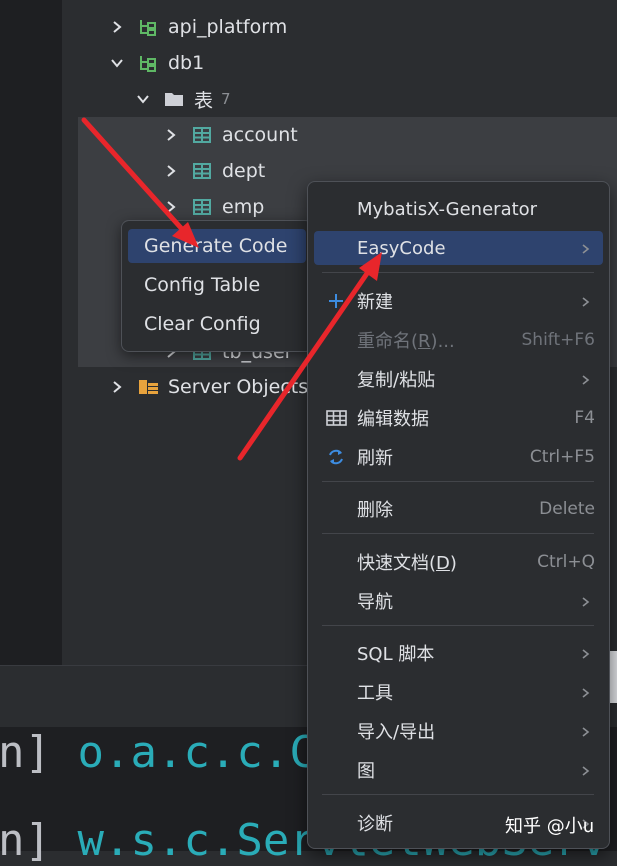 Image resolution: width=617 pixels, height=866 pixels. What do you see at coordinates (238, 387) in the screenshot?
I see `tree-item-label: Server Objects` at bounding box center [238, 387].